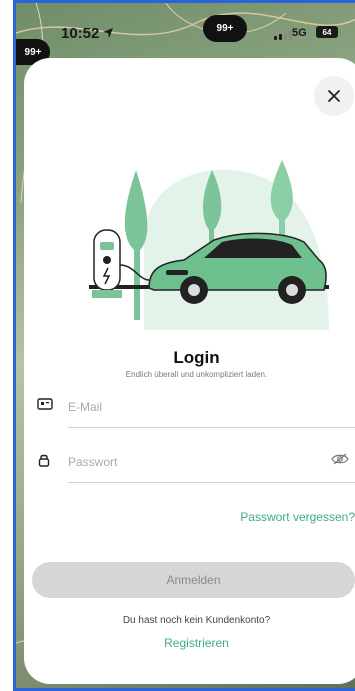  What do you see at coordinates (283, 35) in the screenshot?
I see `signal-icon` at bounding box center [283, 35].